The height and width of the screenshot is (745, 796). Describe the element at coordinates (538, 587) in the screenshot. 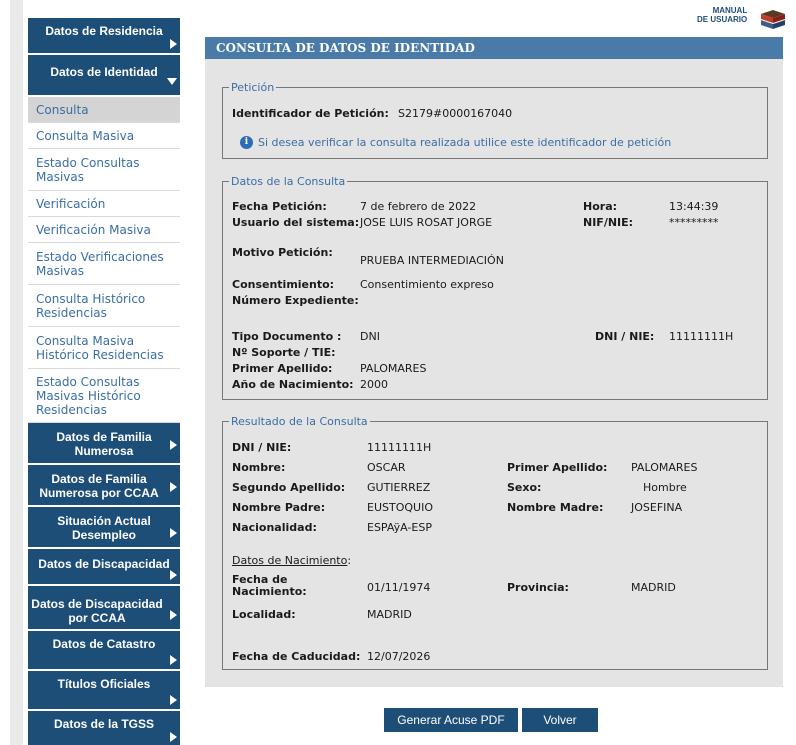

I see `res-provincia-label: Provincia:` at that location.